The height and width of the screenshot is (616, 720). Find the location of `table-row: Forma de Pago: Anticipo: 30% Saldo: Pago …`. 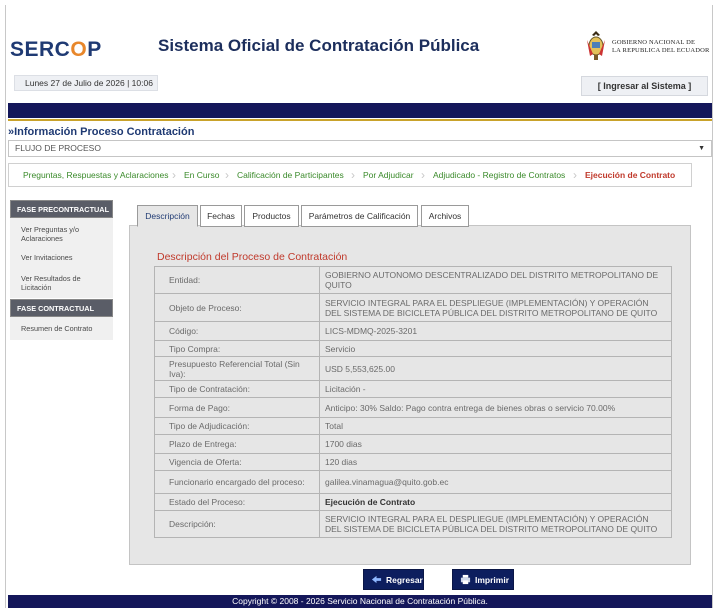

table-row: Forma de Pago: Anticipo: 30% Saldo: Pago … is located at coordinates (413, 407).